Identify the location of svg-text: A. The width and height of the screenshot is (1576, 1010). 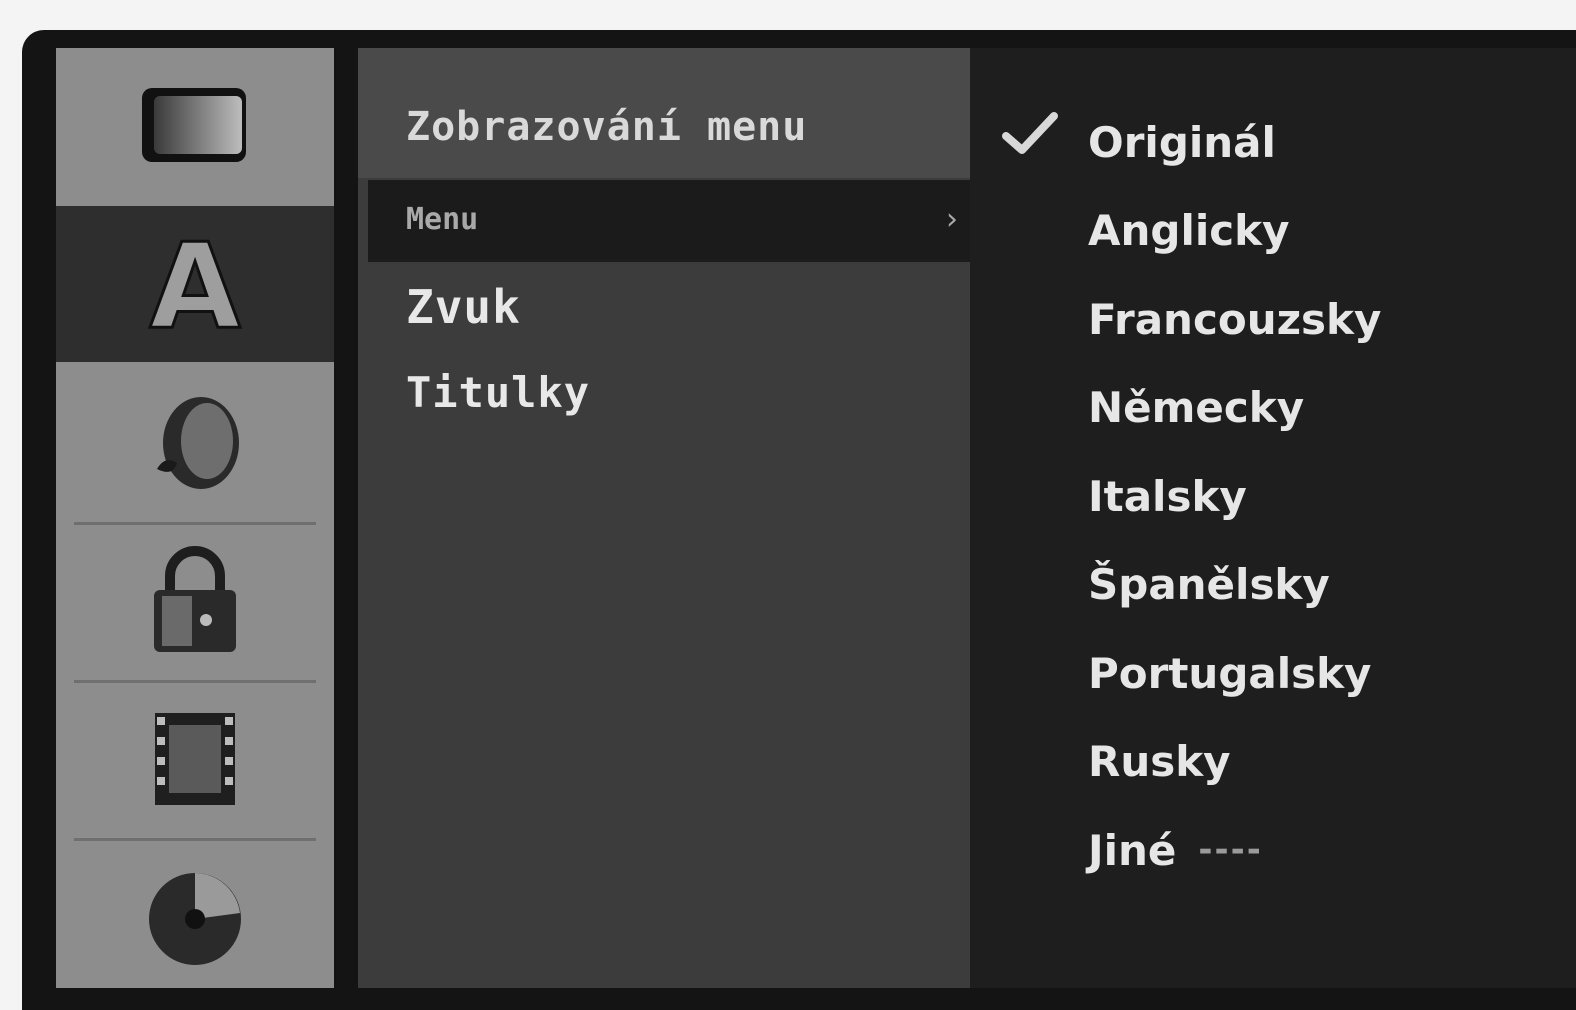
(194, 284).